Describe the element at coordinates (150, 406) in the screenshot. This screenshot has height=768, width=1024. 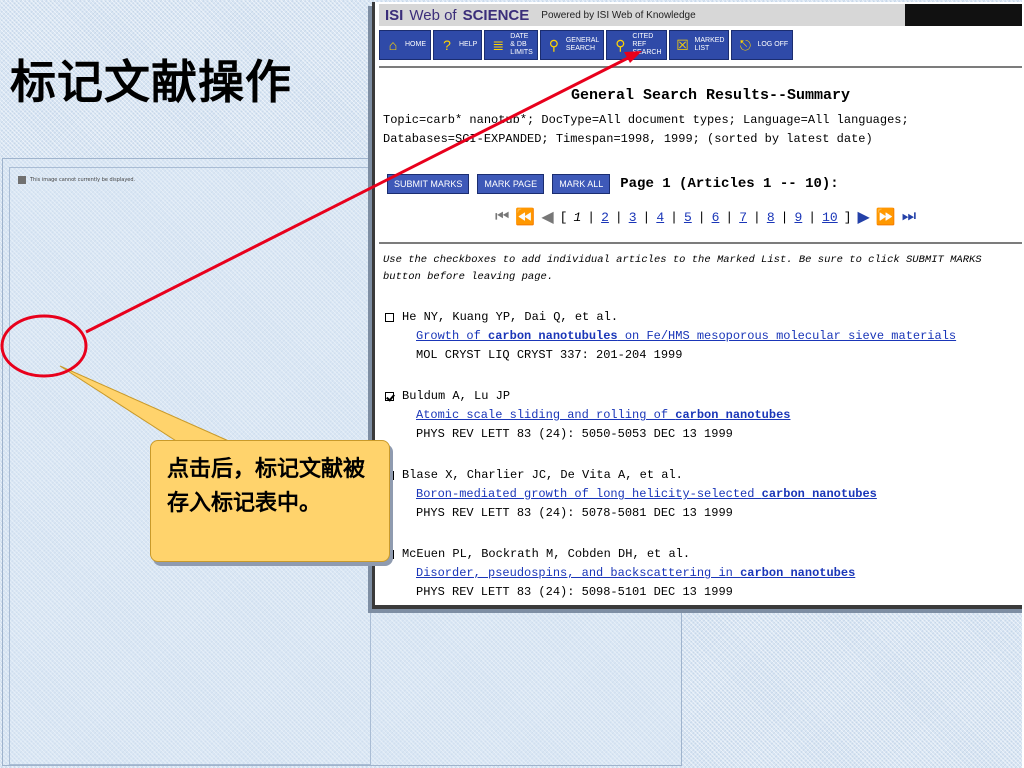
I see `callout-tail` at that location.